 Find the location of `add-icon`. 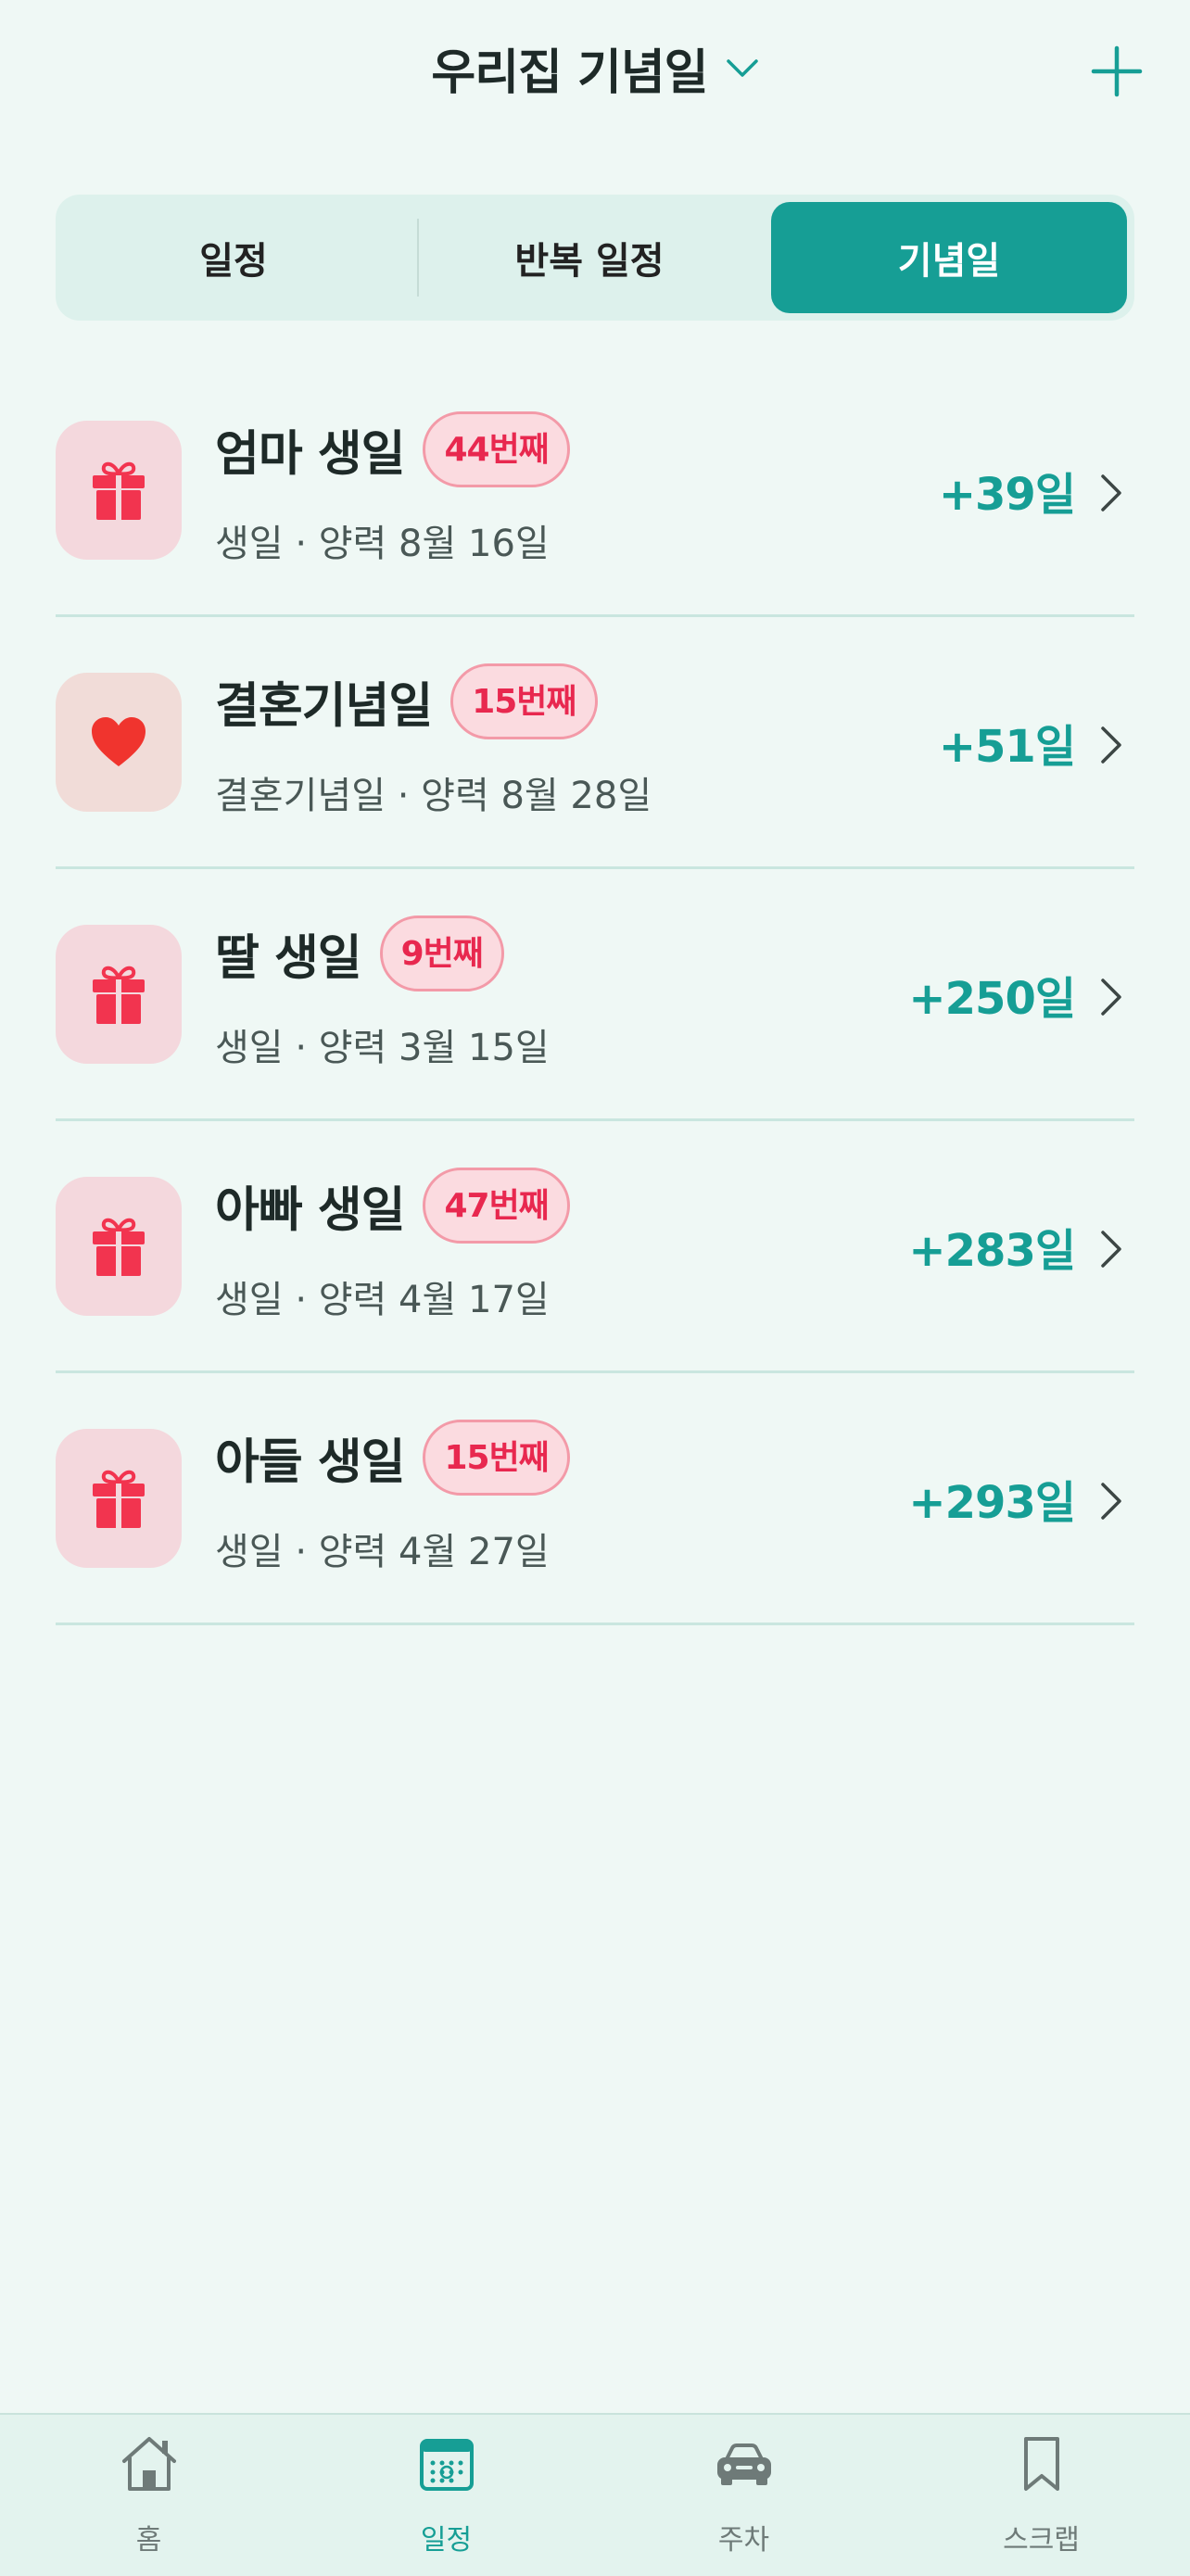

add-icon is located at coordinates (1116, 72).